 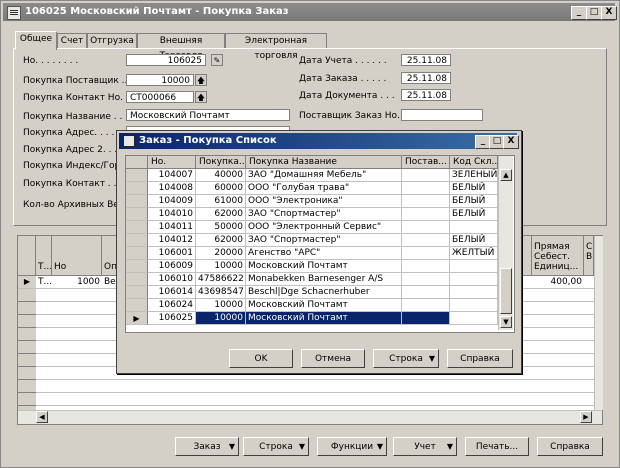 What do you see at coordinates (312, 253) in the screenshot?
I see `list-item: 106001 20000 Агенство "АРС" ЖЕЛТЫЙ` at bounding box center [312, 253].